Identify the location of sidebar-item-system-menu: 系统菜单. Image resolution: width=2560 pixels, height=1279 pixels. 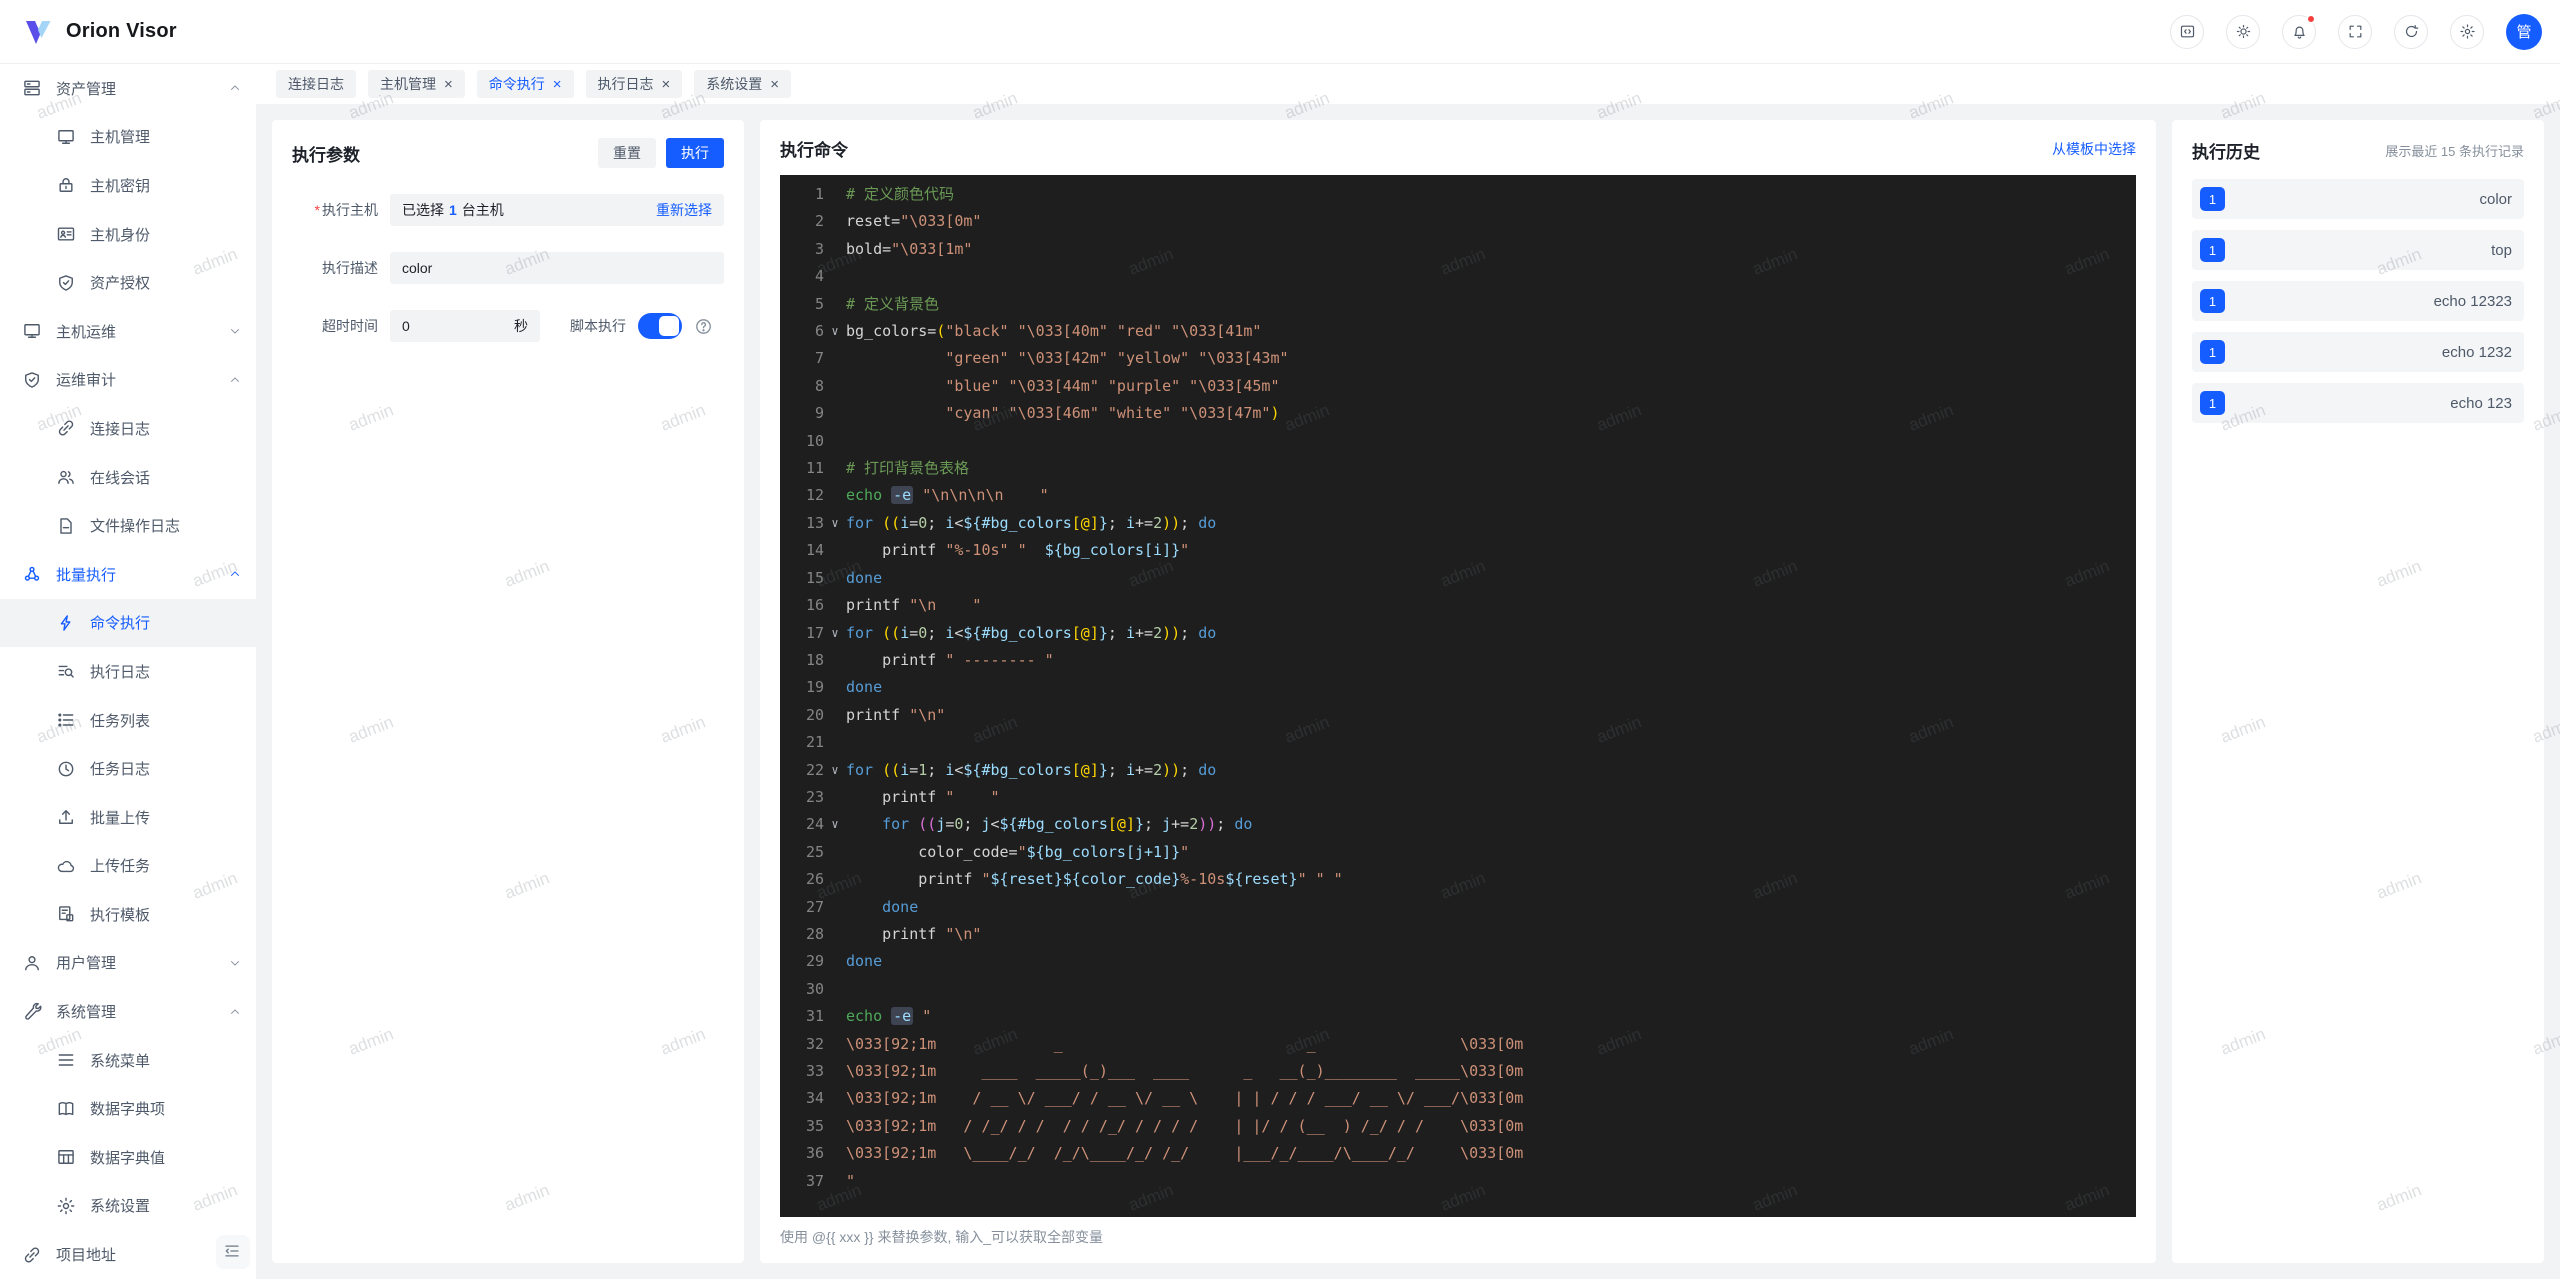
(128, 1060).